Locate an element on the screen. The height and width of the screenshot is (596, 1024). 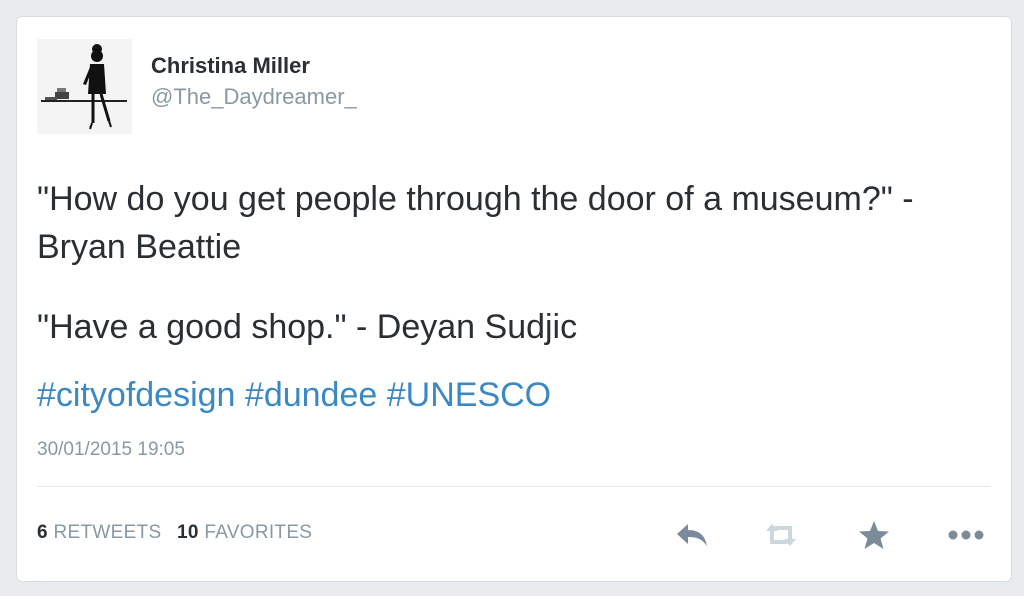
divider is located at coordinates (514, 486).